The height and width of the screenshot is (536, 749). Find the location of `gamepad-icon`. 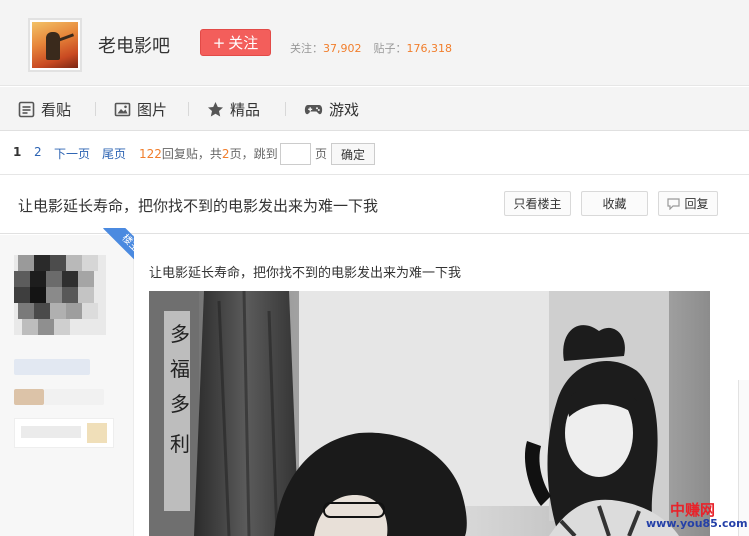

gamepad-icon is located at coordinates (313, 109).